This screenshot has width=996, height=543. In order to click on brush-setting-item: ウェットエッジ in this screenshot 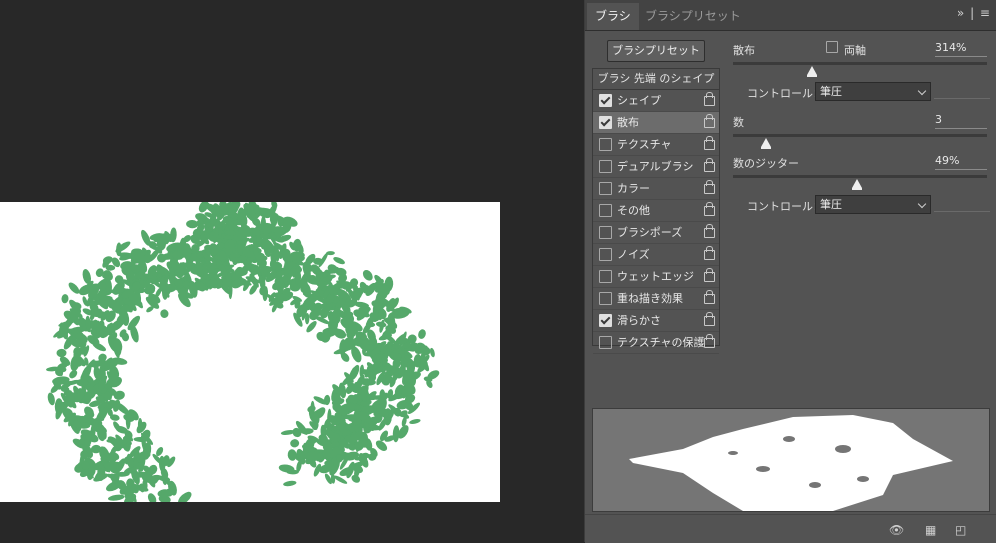, I will do `click(656, 277)`.